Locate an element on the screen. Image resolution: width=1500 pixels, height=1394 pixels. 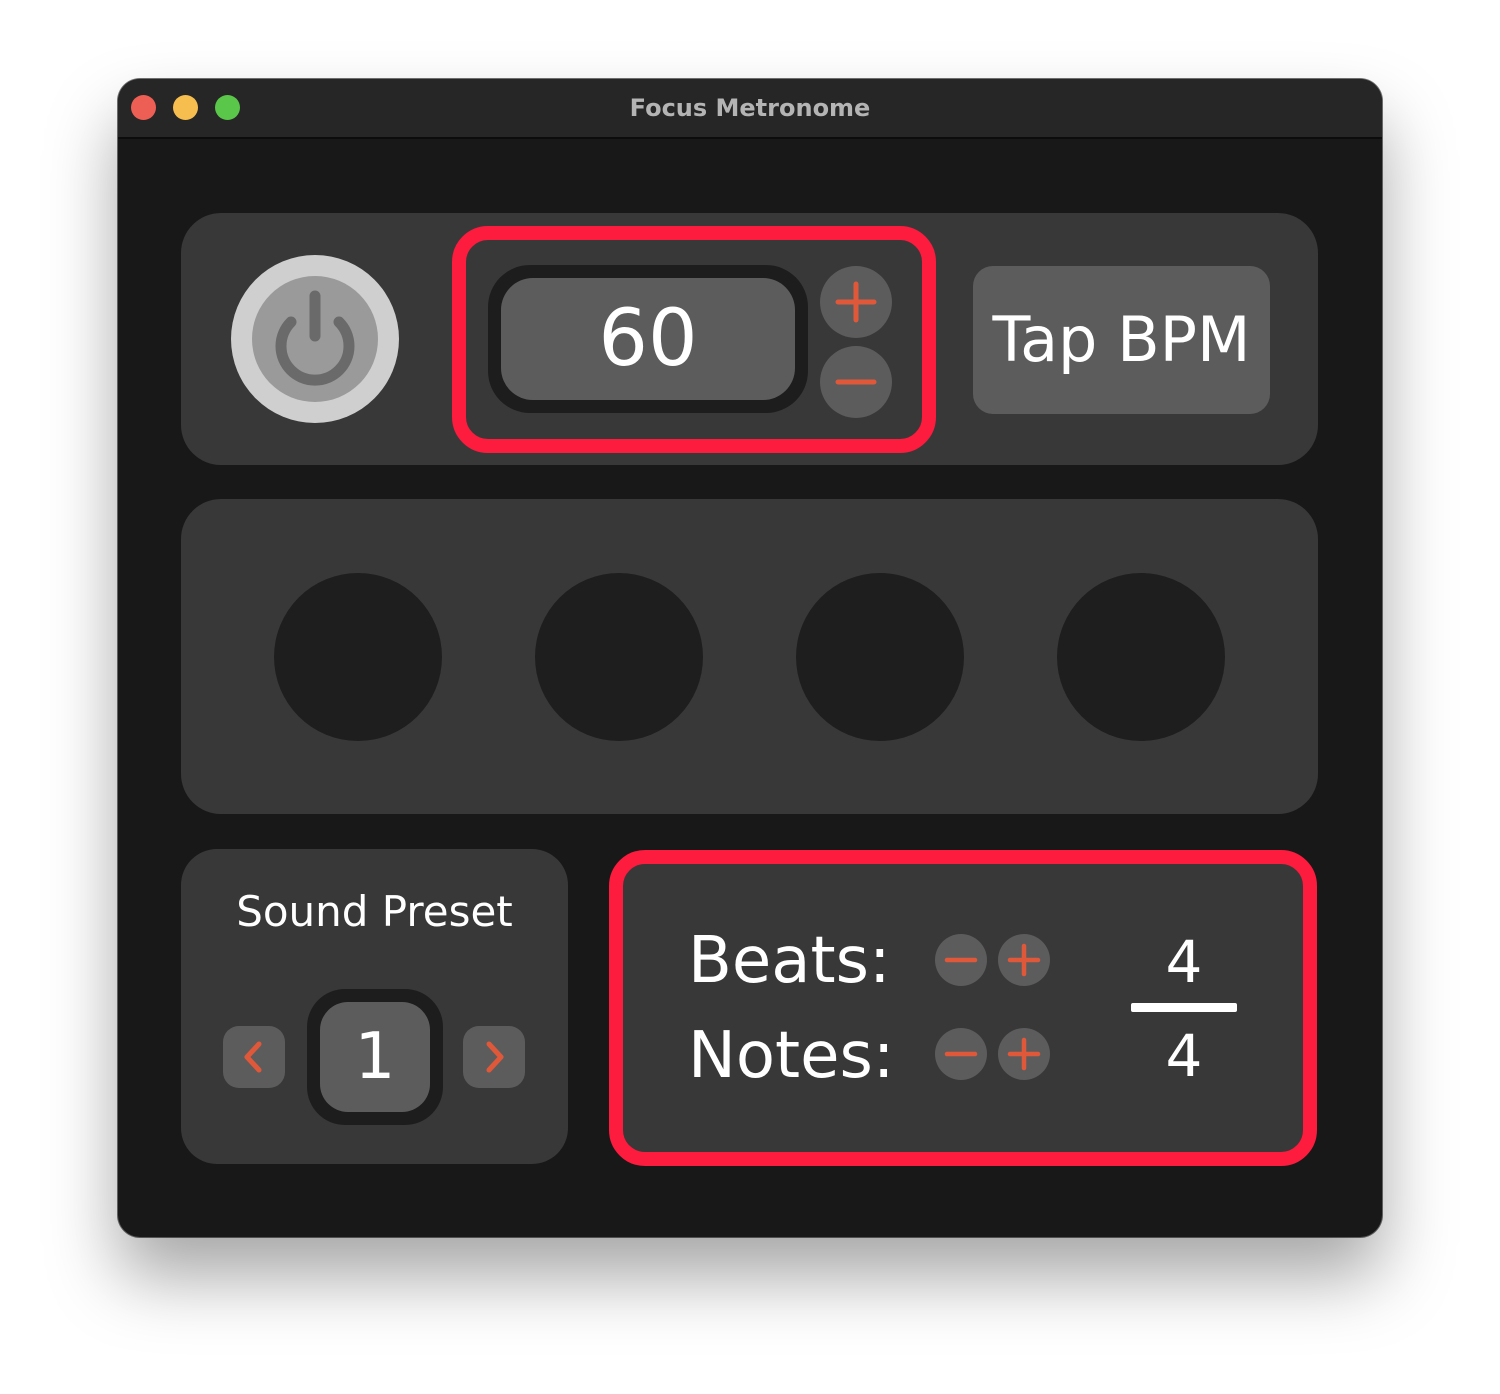
bpm-increment-button is located at coordinates (856, 302).